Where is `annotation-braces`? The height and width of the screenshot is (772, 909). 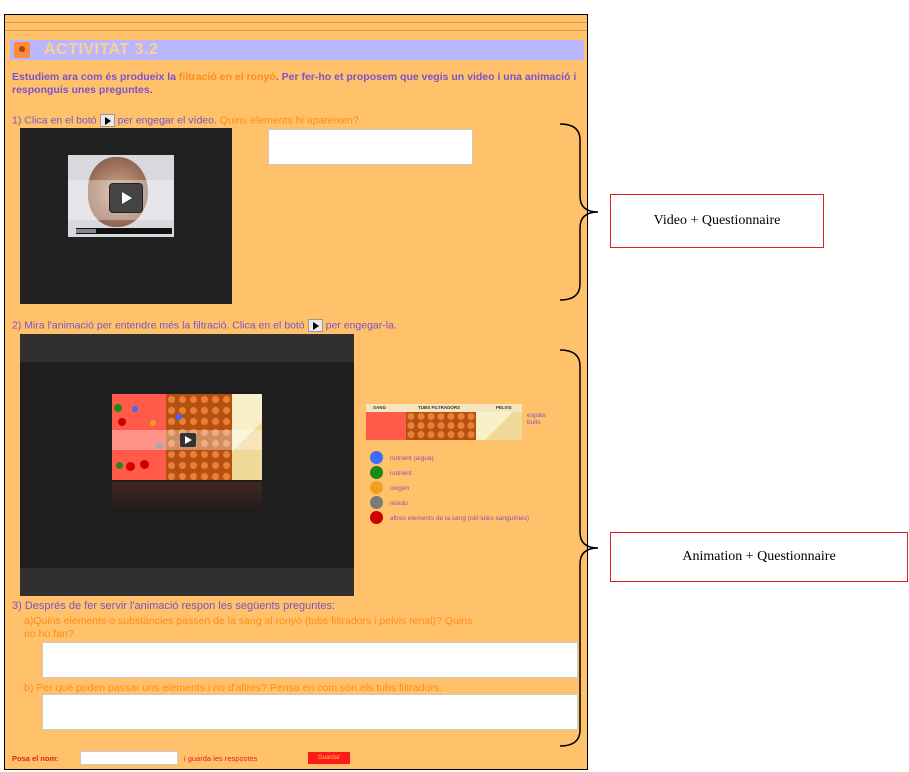 annotation-braces is located at coordinates (579, 435).